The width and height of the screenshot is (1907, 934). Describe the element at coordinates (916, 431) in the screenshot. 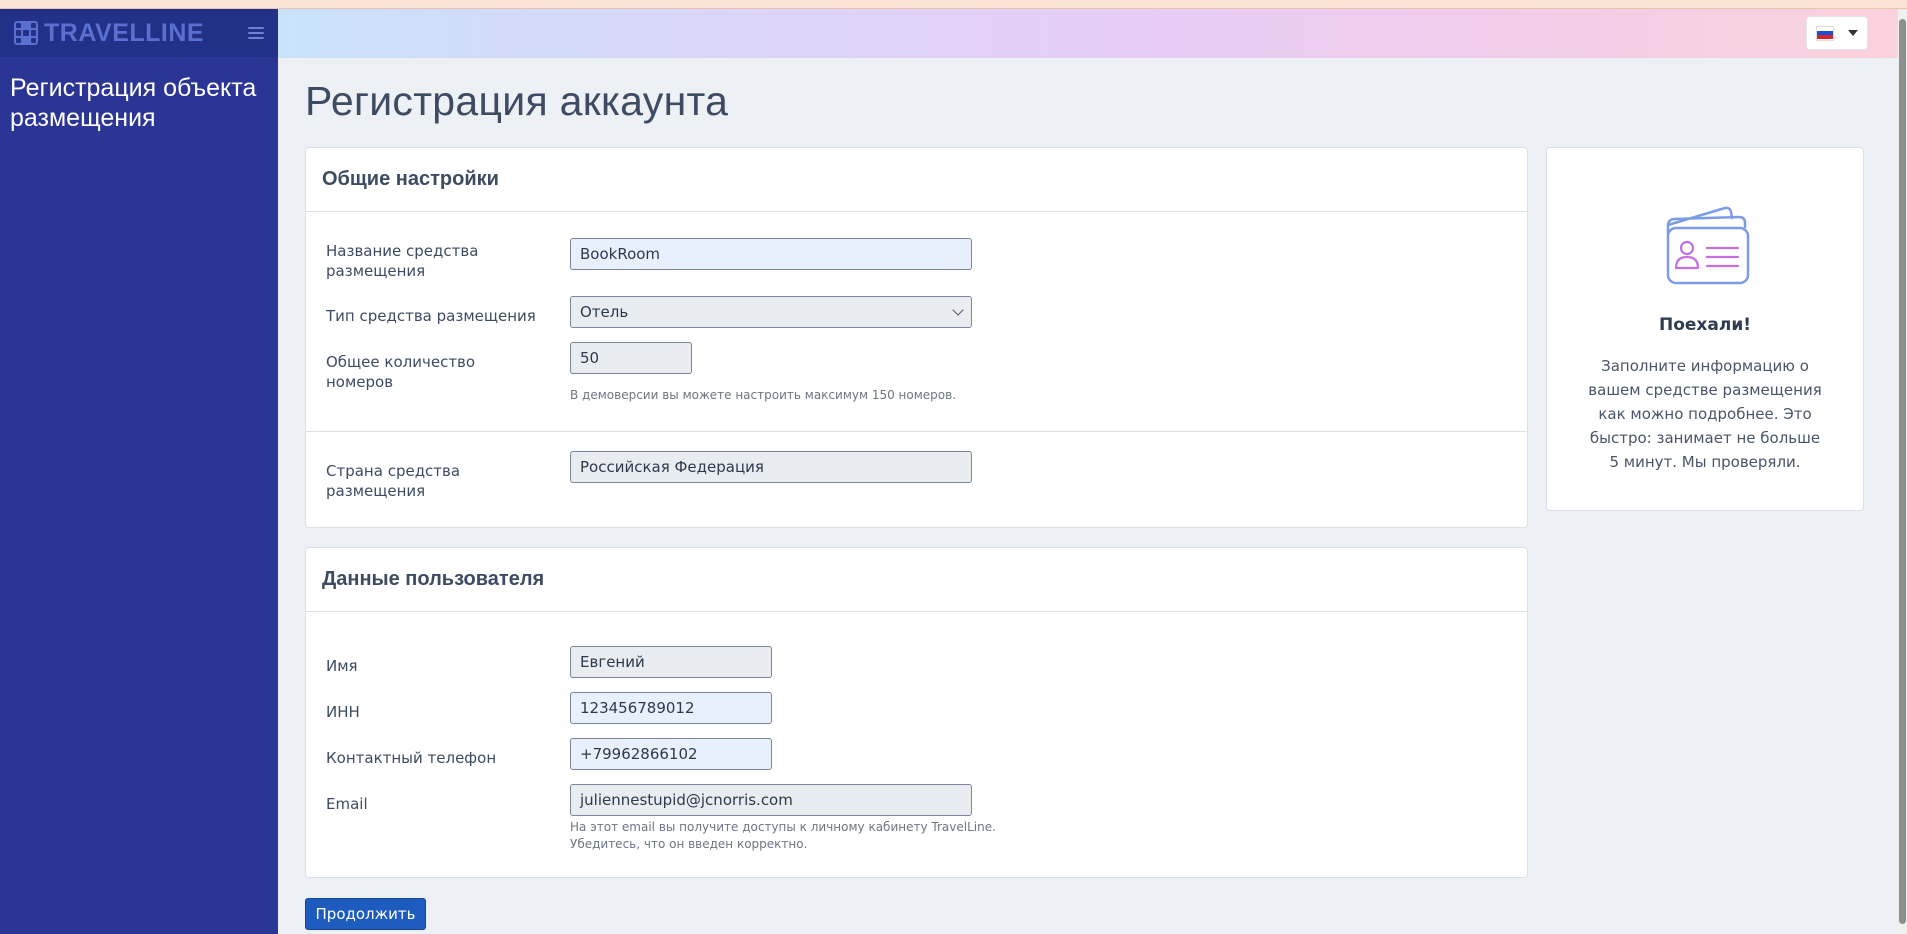

I see `section-divider` at that location.